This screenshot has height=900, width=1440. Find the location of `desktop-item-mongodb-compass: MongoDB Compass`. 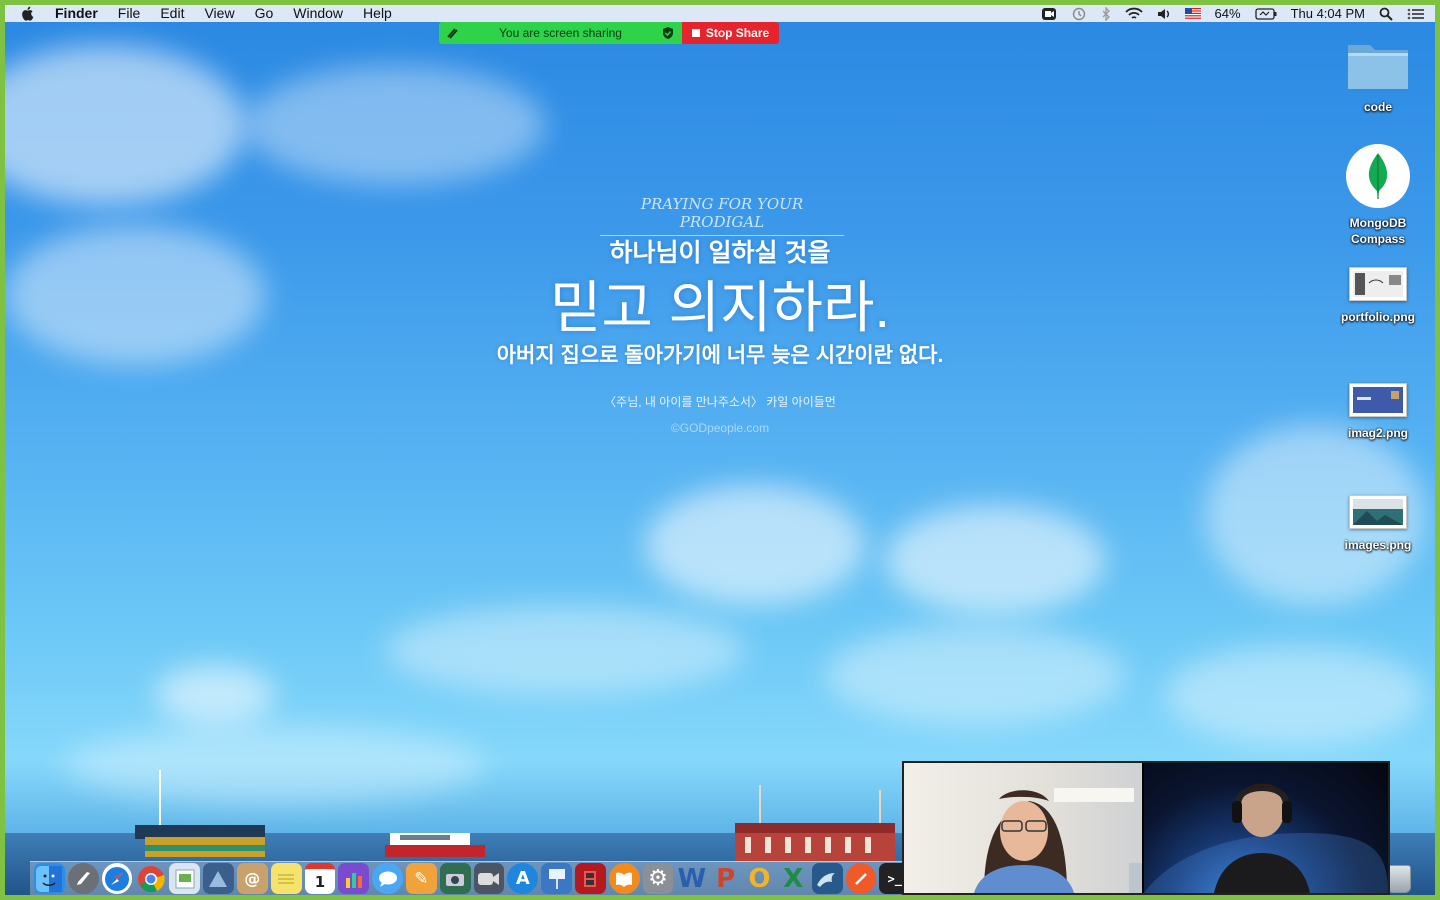

desktop-item-mongodb-compass: MongoDB Compass is located at coordinates (1378, 195).